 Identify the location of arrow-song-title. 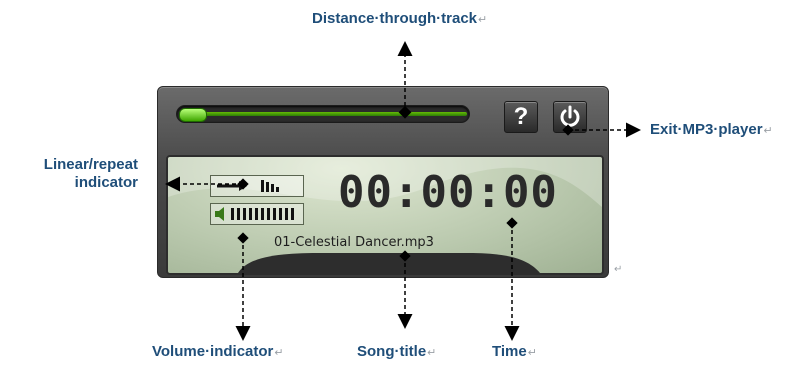
(405, 289).